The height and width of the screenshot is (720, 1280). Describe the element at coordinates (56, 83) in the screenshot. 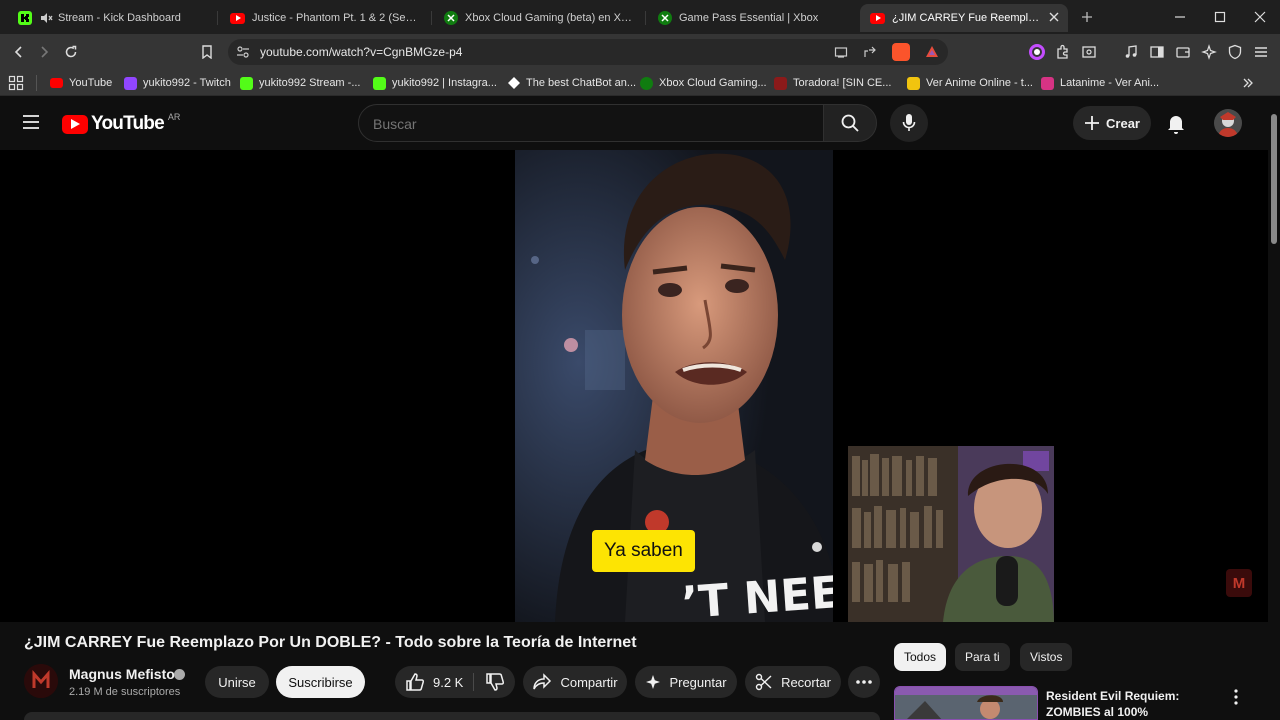

I see `youtube-icon` at that location.